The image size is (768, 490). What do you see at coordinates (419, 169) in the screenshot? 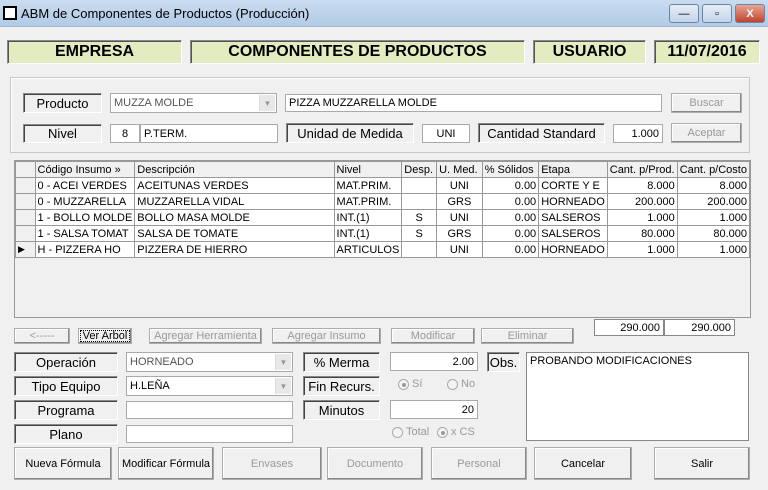
I see `column-header: Desp.` at bounding box center [419, 169].